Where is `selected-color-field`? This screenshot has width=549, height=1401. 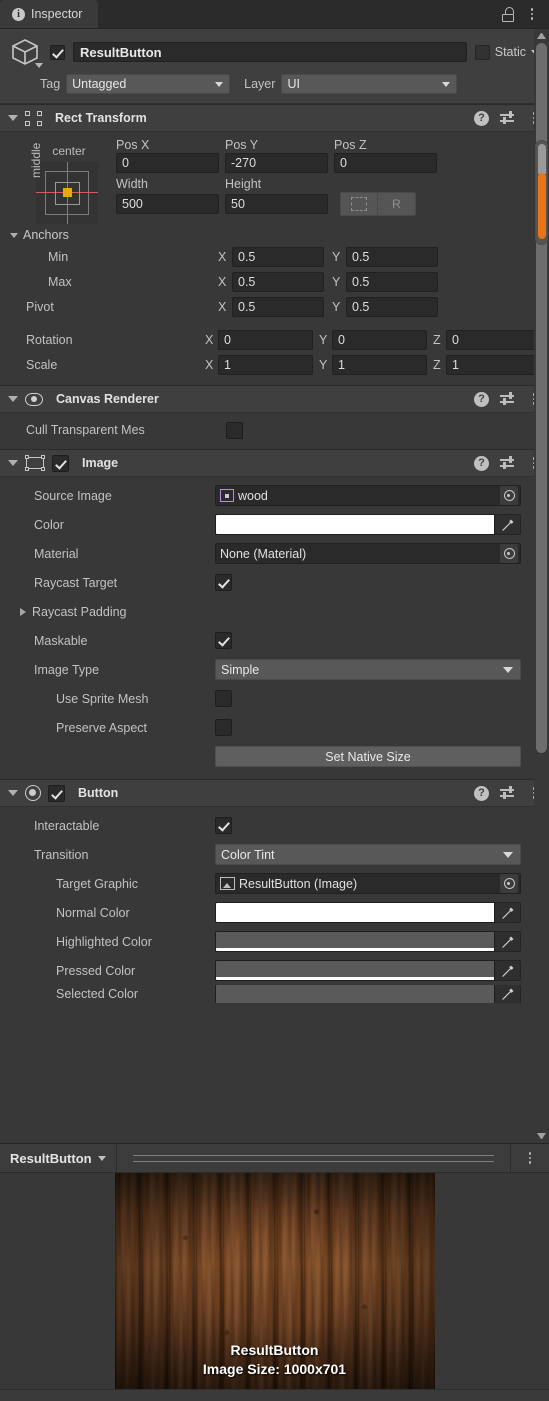
selected-color-field is located at coordinates (368, 994).